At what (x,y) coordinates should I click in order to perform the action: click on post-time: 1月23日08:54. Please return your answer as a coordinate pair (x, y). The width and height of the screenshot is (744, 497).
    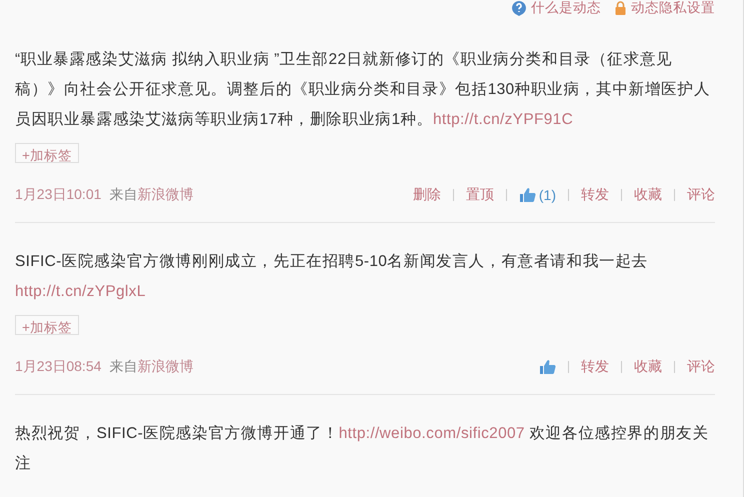
    Looking at the image, I should click on (58, 367).